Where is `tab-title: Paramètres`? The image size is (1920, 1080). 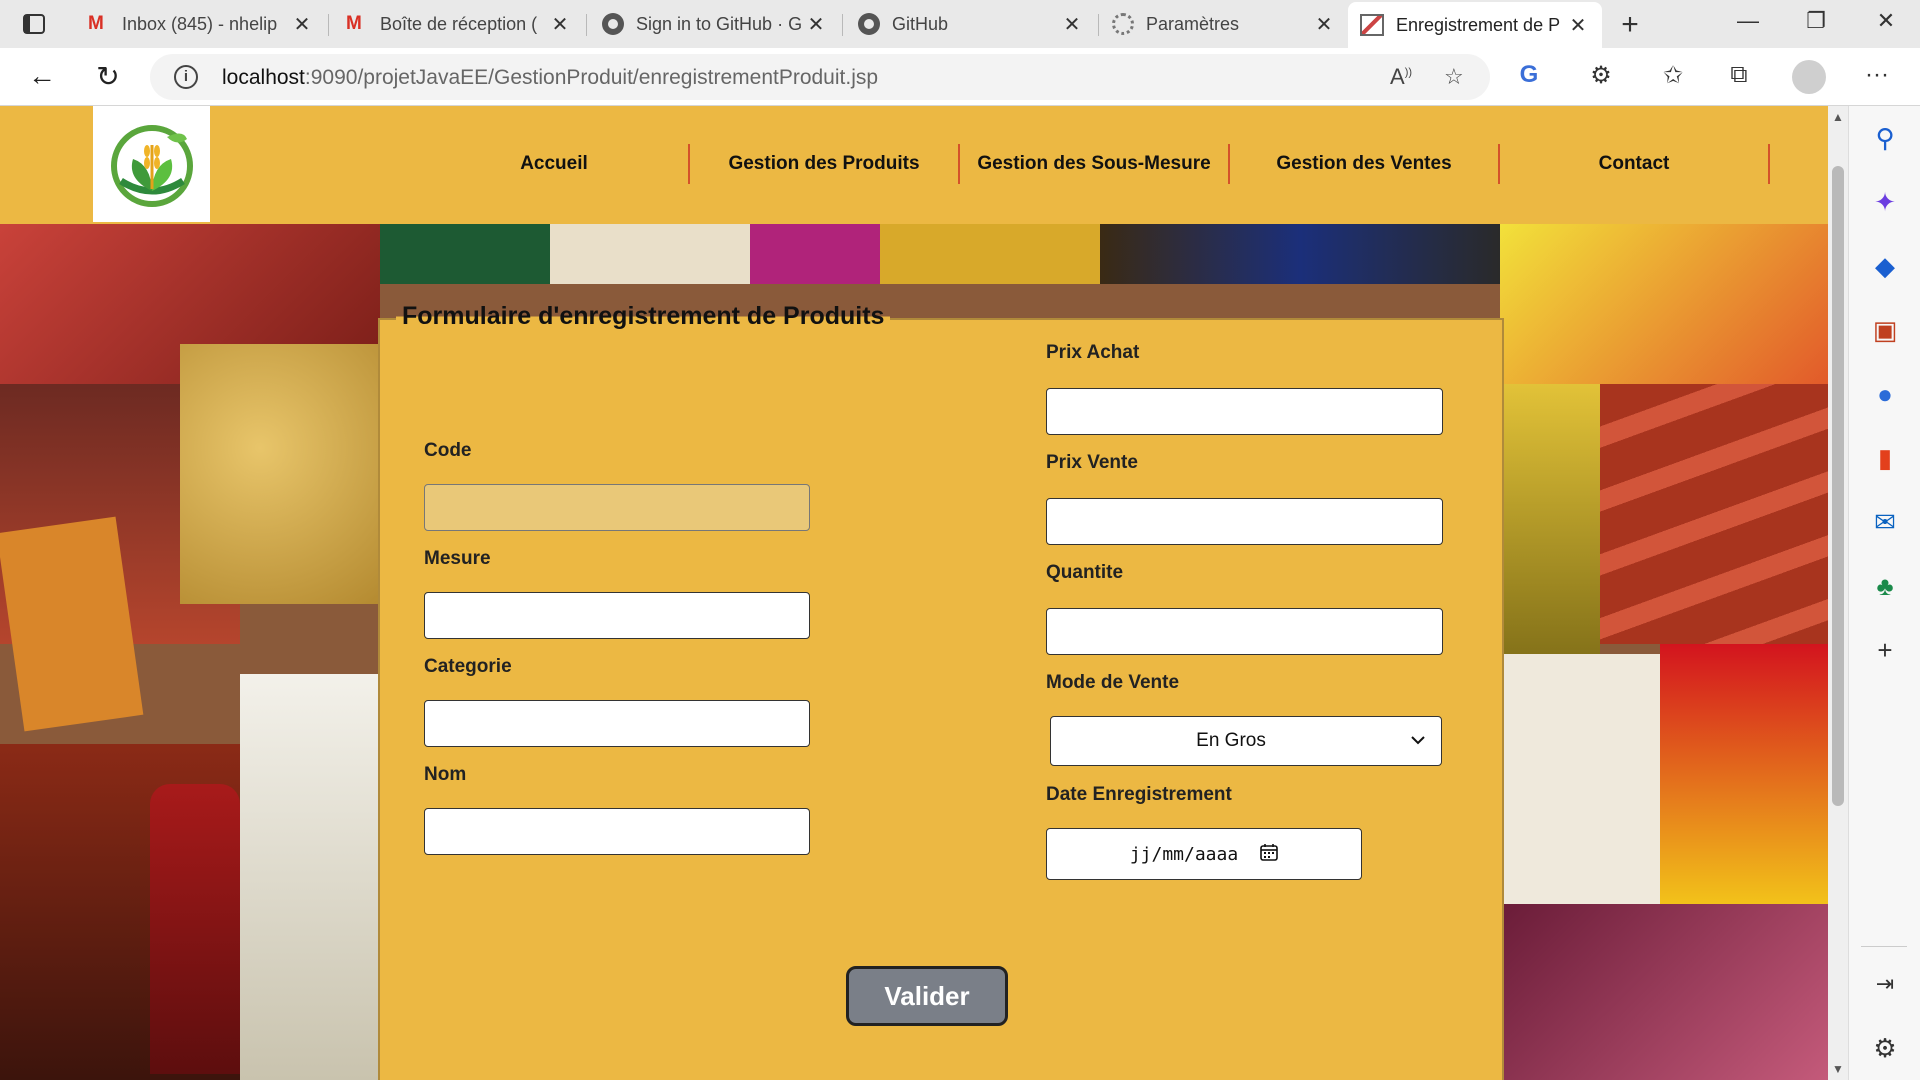
tab-title: Paramètres is located at coordinates (1193, 23).